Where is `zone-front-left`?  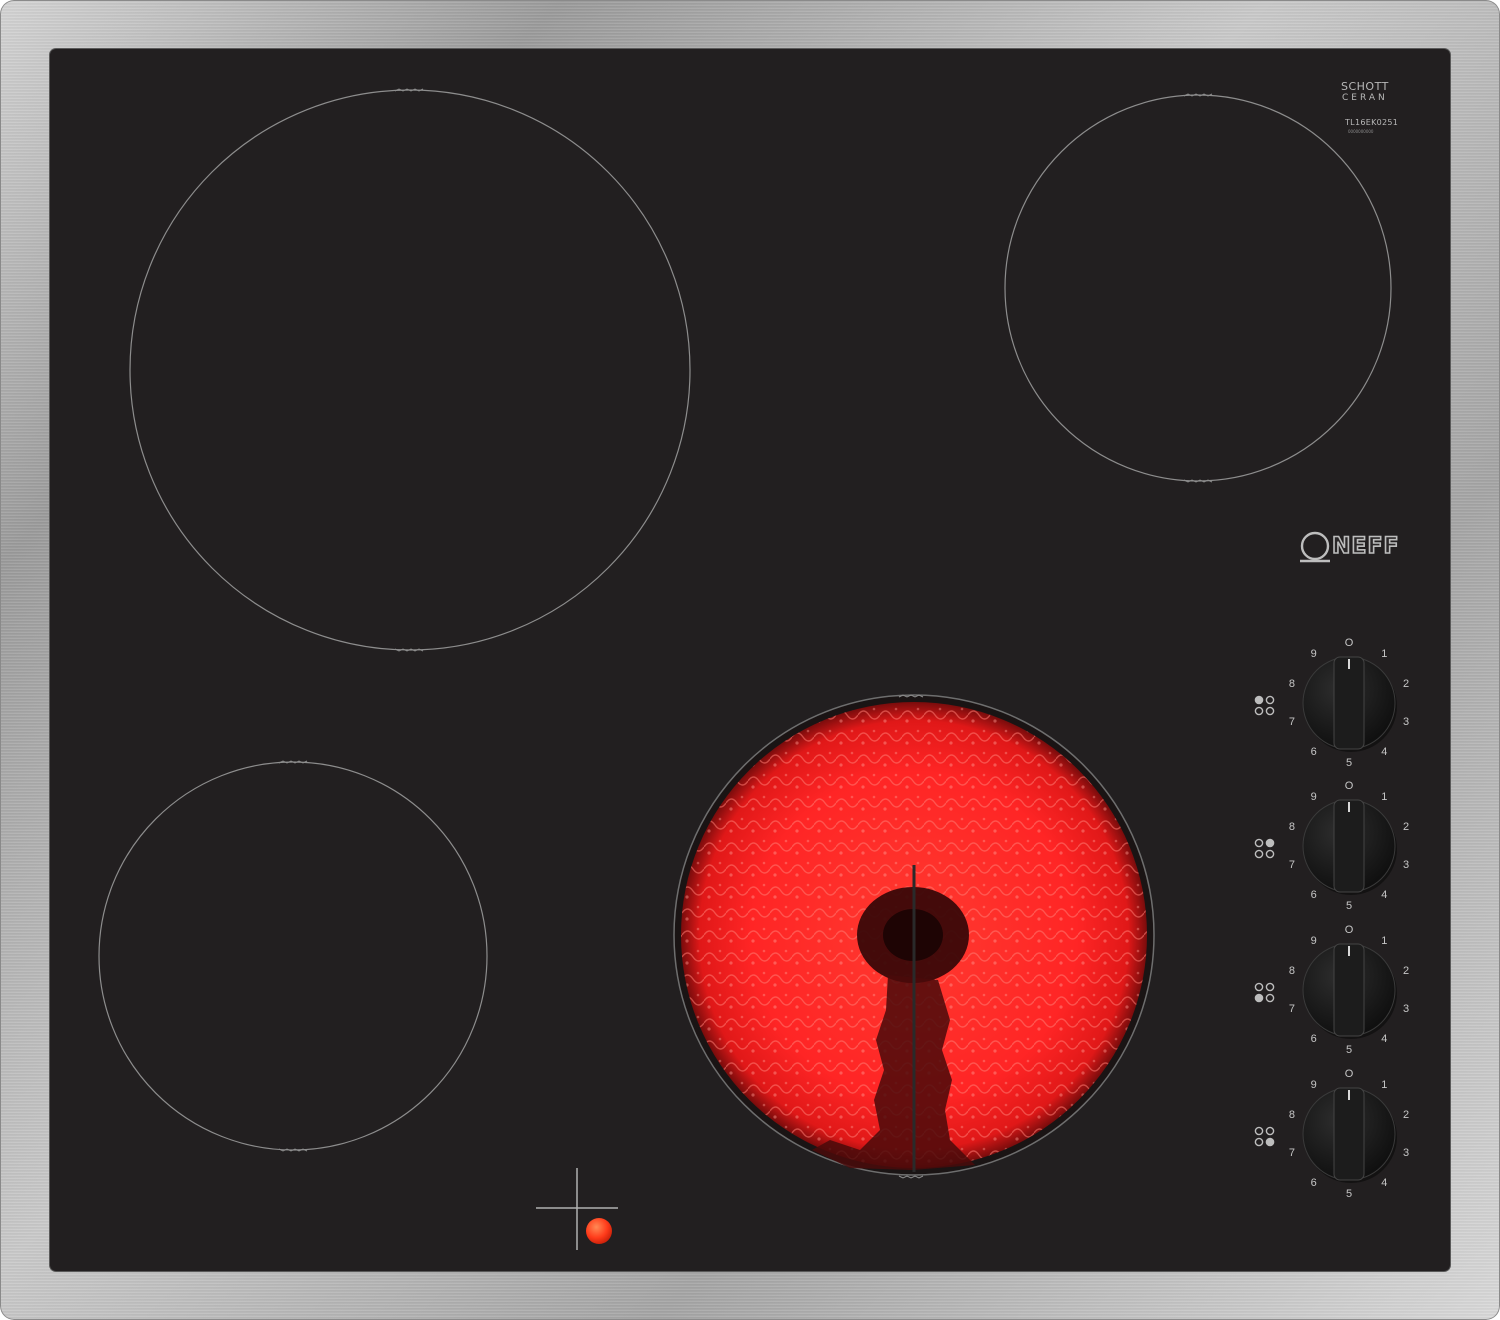 zone-front-left is located at coordinates (293, 956).